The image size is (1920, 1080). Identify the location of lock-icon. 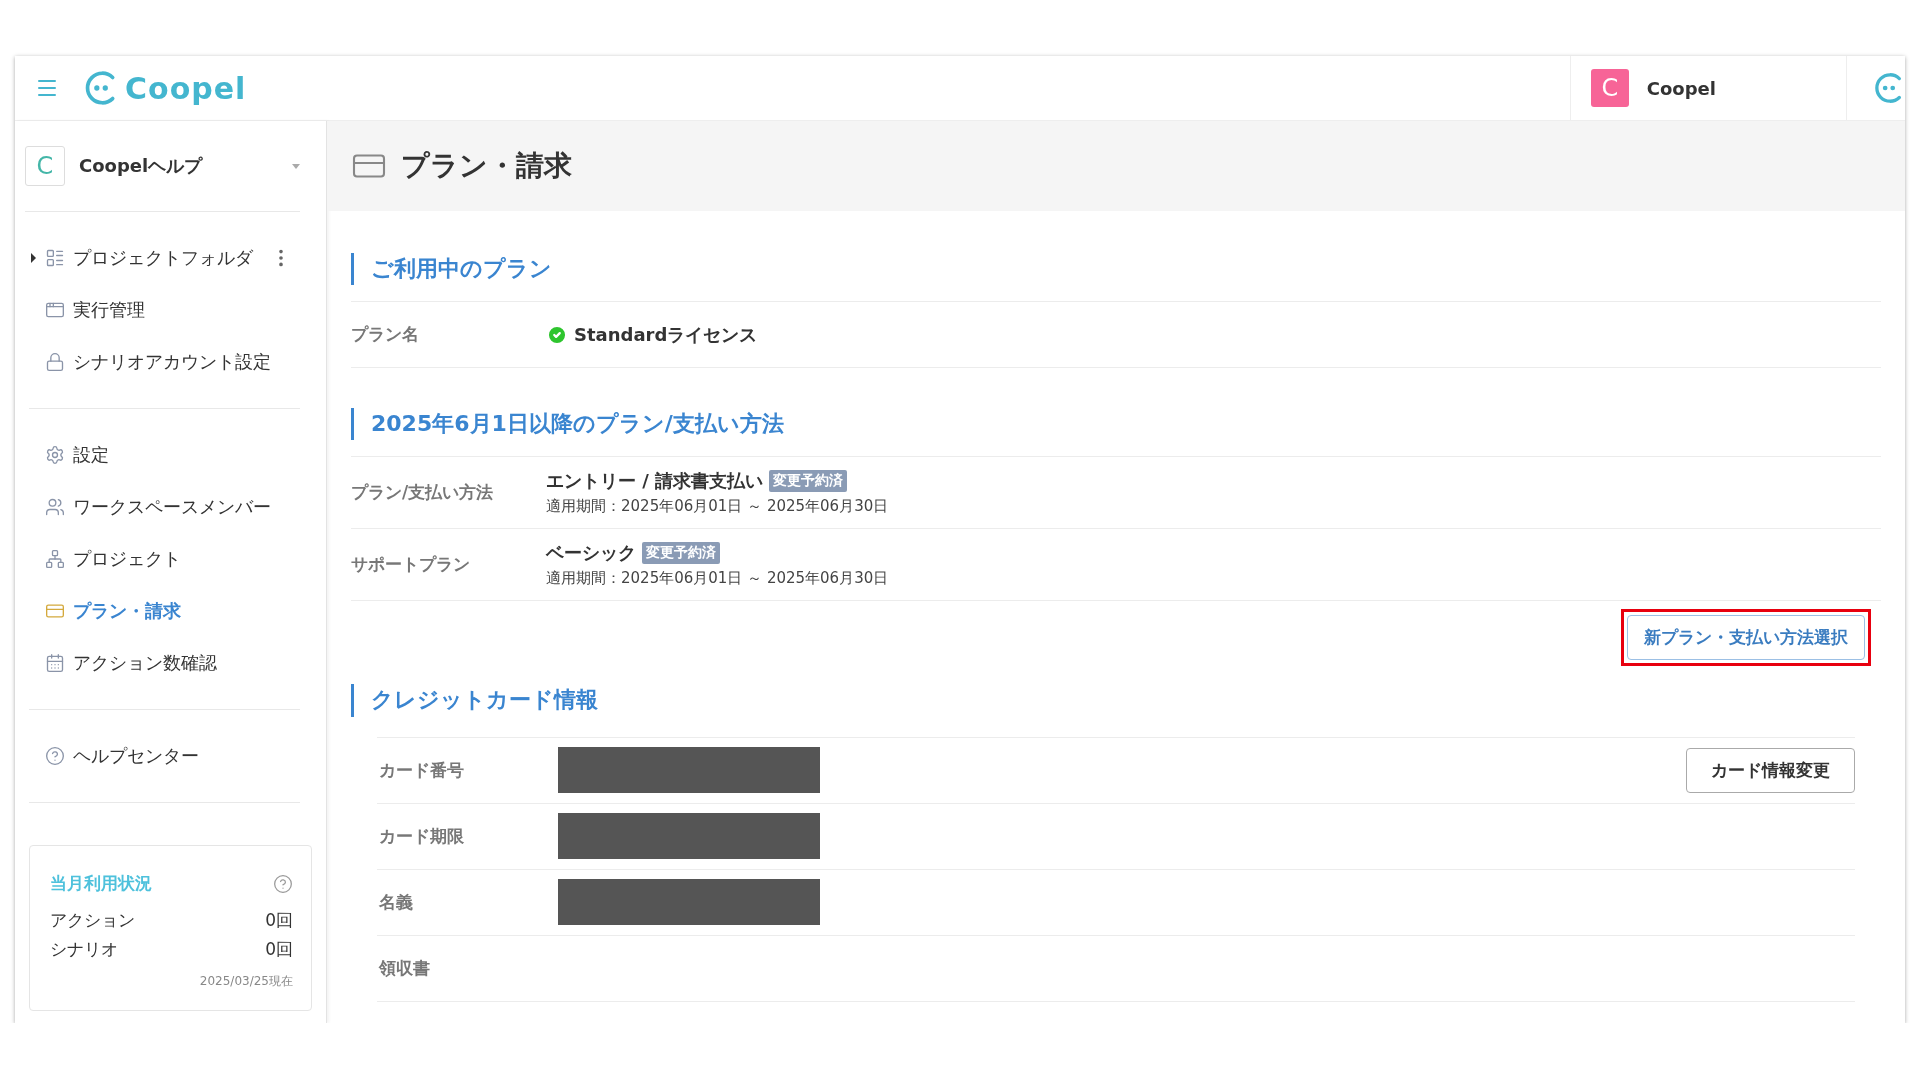
(55, 362).